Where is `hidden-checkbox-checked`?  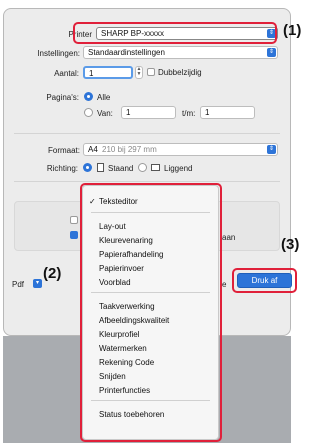 hidden-checkbox-checked is located at coordinates (74, 235).